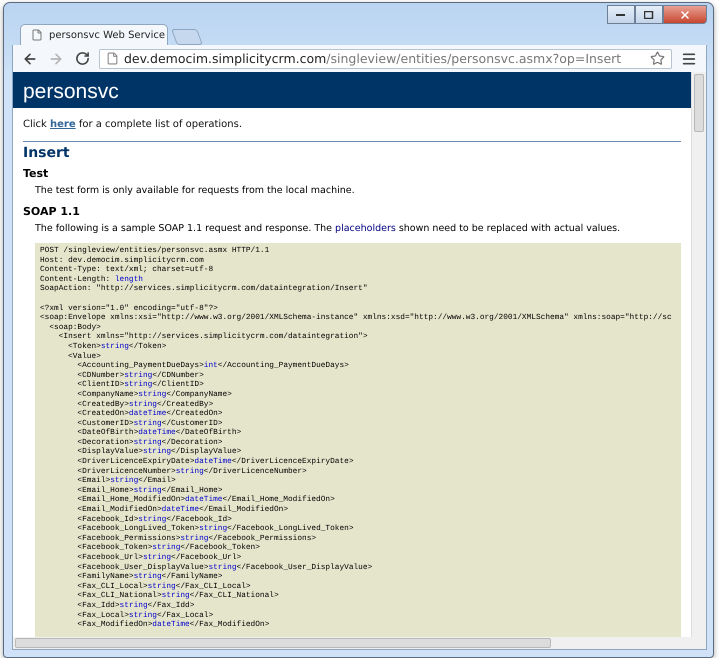 This screenshot has width=721, height=667. I want to click on url-text: dev.democim.simplicitycrm.com/singleview/entities/personsvc.asmx?op=Insert, so click(373, 58).